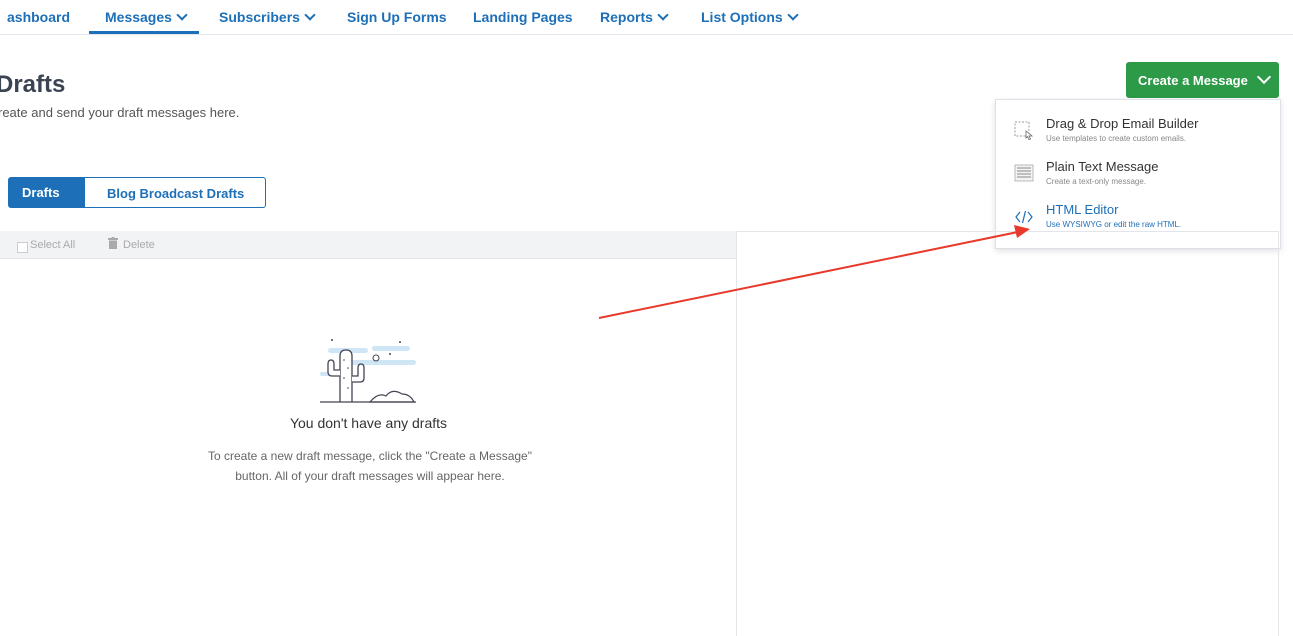 The width and height of the screenshot is (1293, 636). What do you see at coordinates (1102, 166) in the screenshot?
I see `menu-item-title: Plain Text Message` at bounding box center [1102, 166].